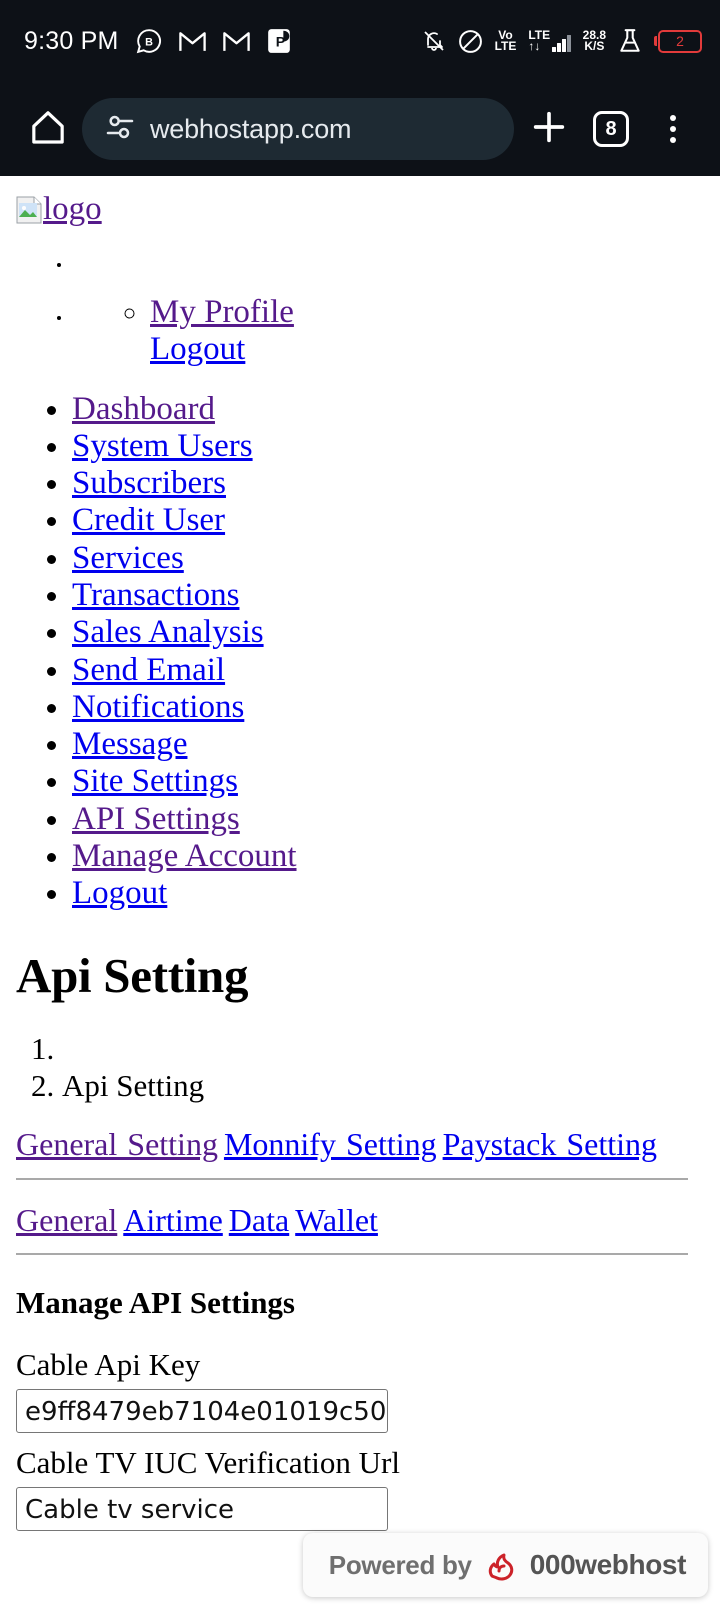 This screenshot has height=1611, width=720. I want to click on webhost-brand-name: 000webhost, so click(608, 1564).